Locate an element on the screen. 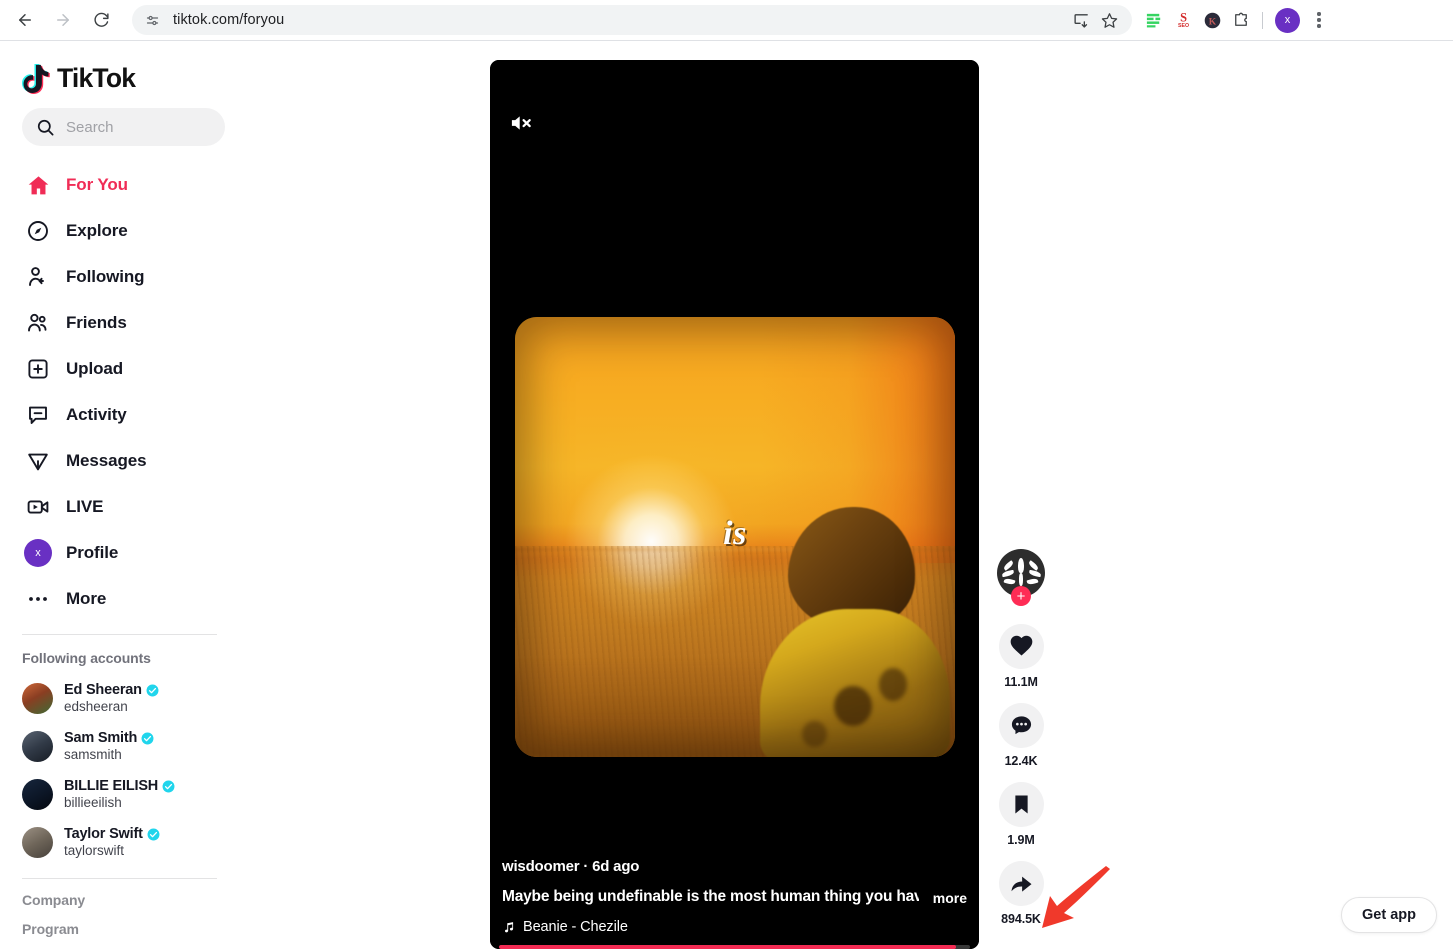  search-box is located at coordinates (123, 127).